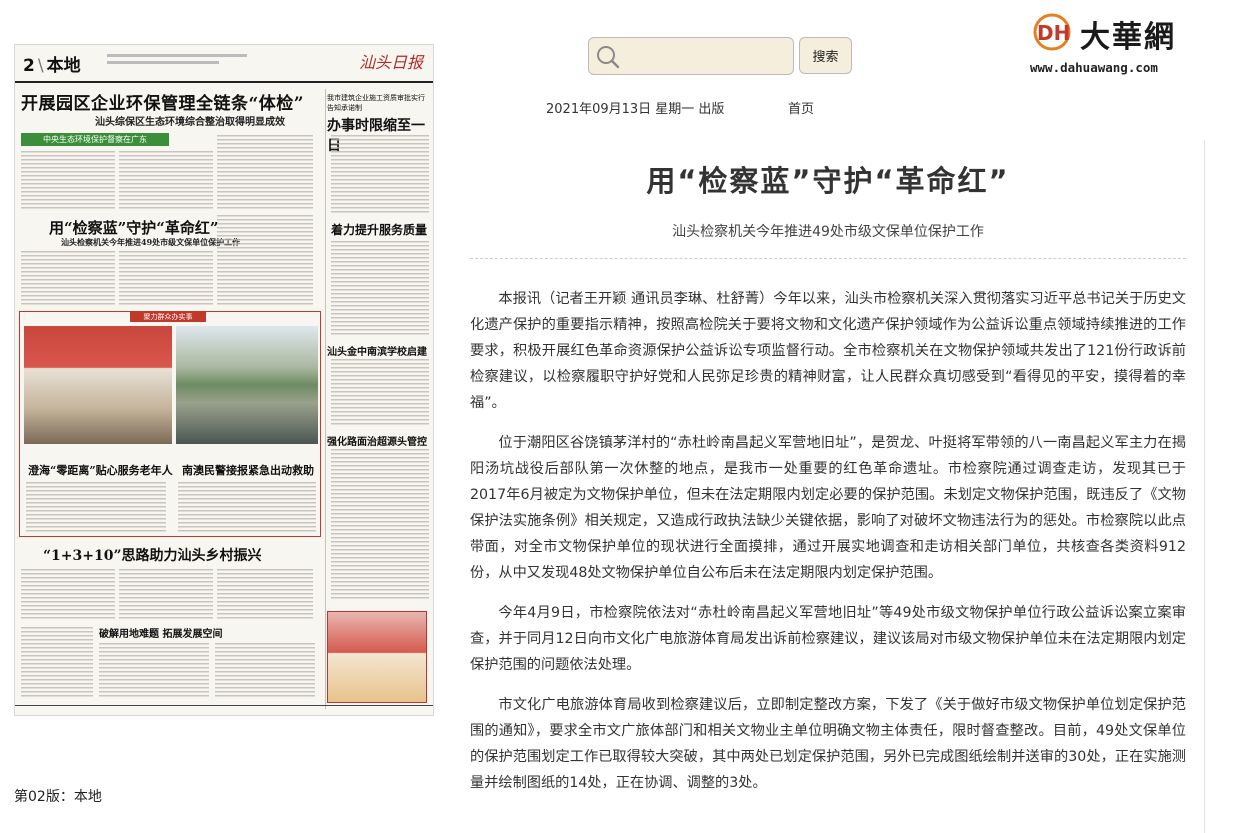 Image resolution: width=1240 pixels, height=833 pixels. What do you see at coordinates (707, 56) in the screenshot?
I see `search-input` at bounding box center [707, 56].